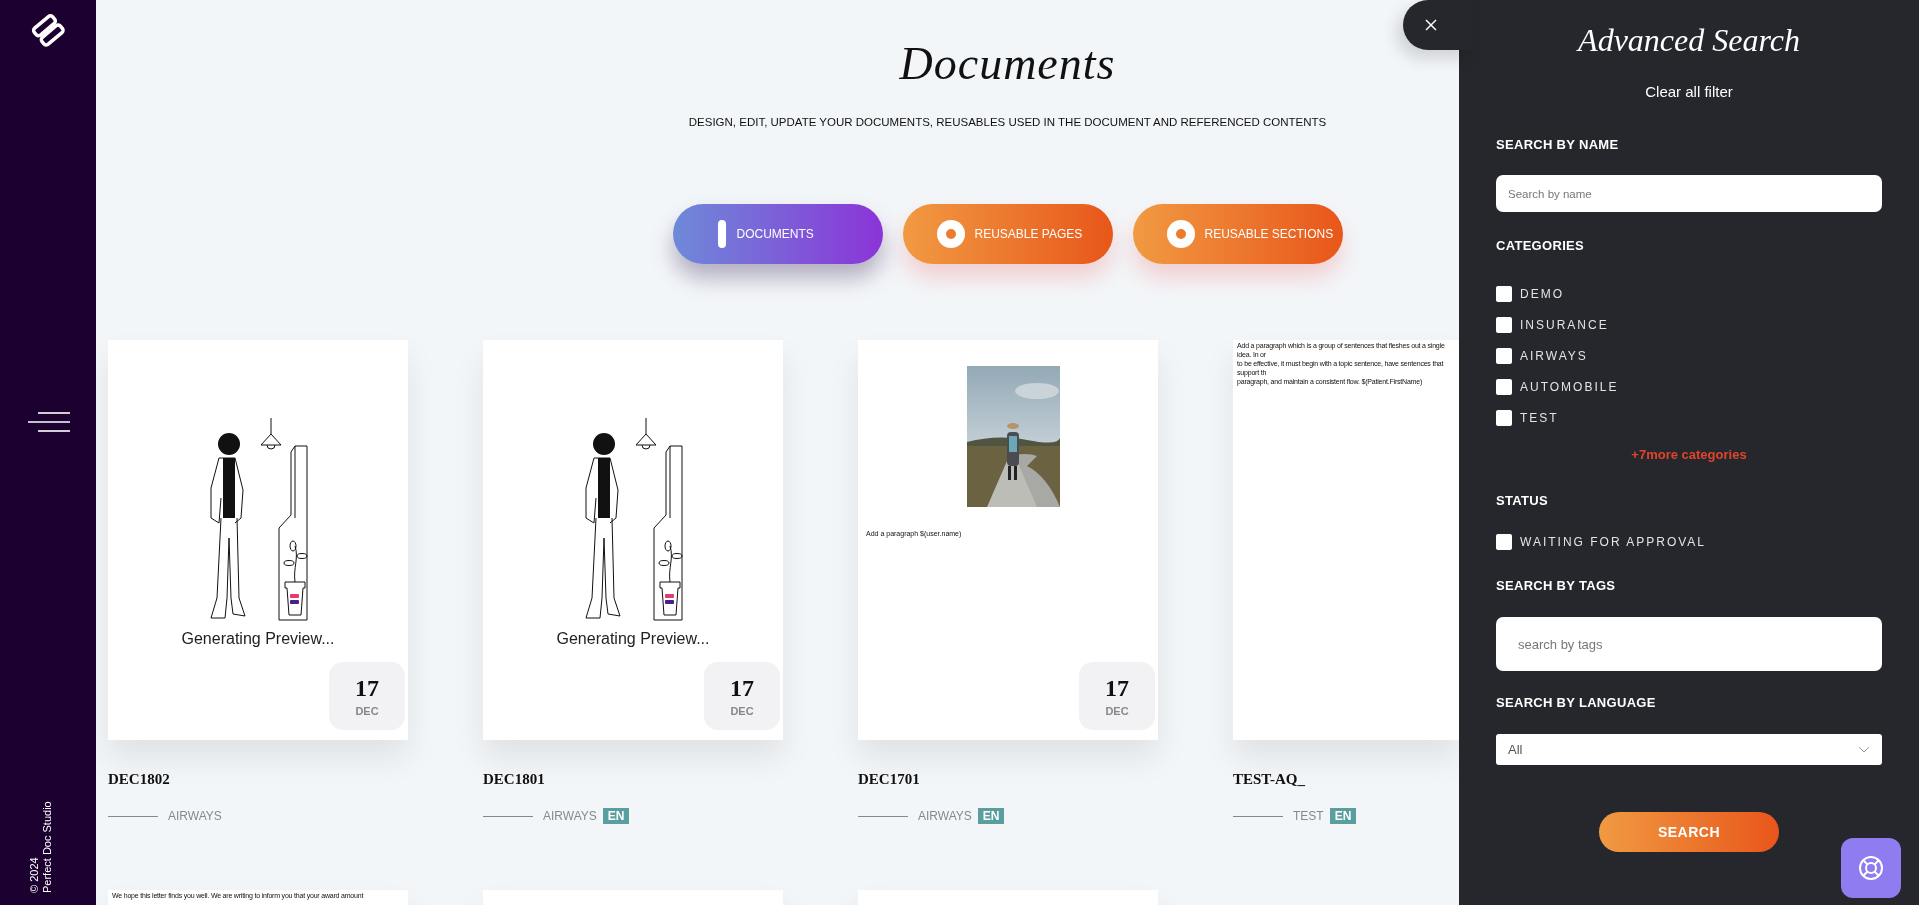 This screenshot has width=1919, height=905. Describe the element at coordinates (1540, 245) in the screenshot. I see `section-label: CATEGORIES` at that location.